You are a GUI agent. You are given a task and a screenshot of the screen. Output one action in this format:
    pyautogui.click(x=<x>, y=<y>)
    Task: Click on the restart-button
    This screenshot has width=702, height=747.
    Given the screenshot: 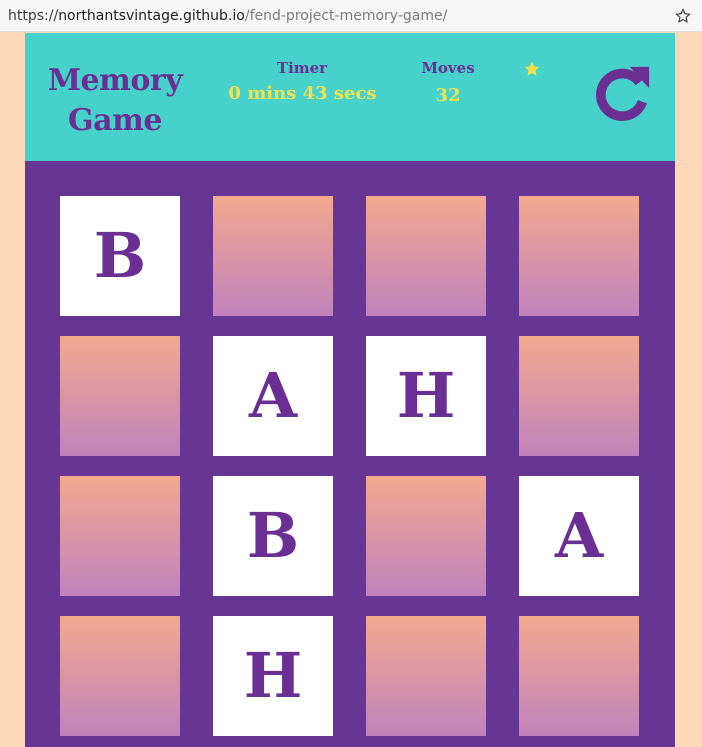 What is the action you would take?
    pyautogui.click(x=622, y=94)
    